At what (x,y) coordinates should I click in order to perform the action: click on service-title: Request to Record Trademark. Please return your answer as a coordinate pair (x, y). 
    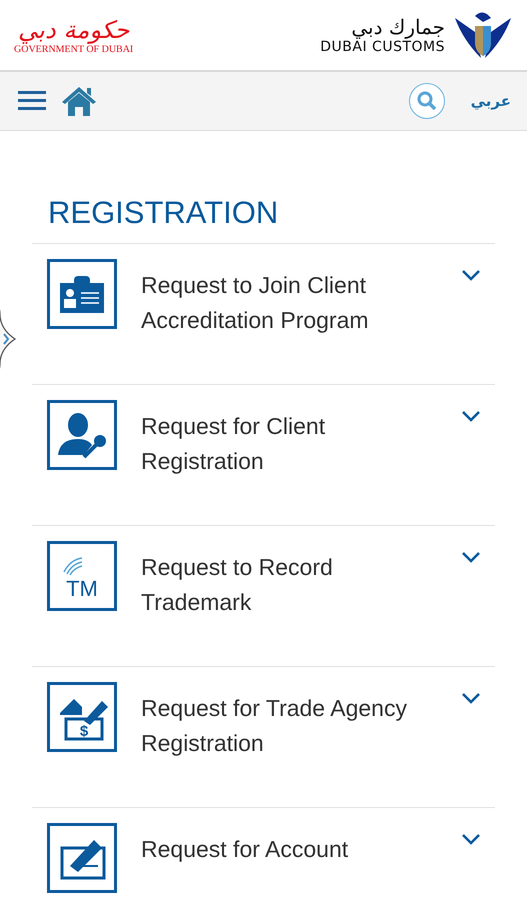
    Looking at the image, I should click on (289, 580).